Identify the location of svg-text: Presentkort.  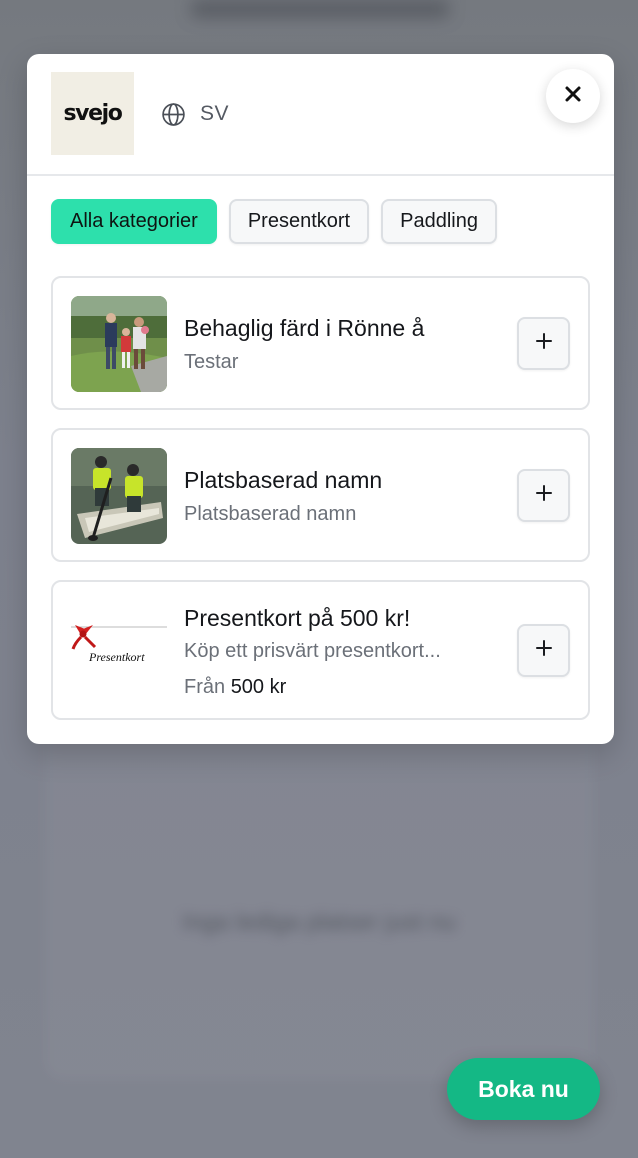
(116, 657).